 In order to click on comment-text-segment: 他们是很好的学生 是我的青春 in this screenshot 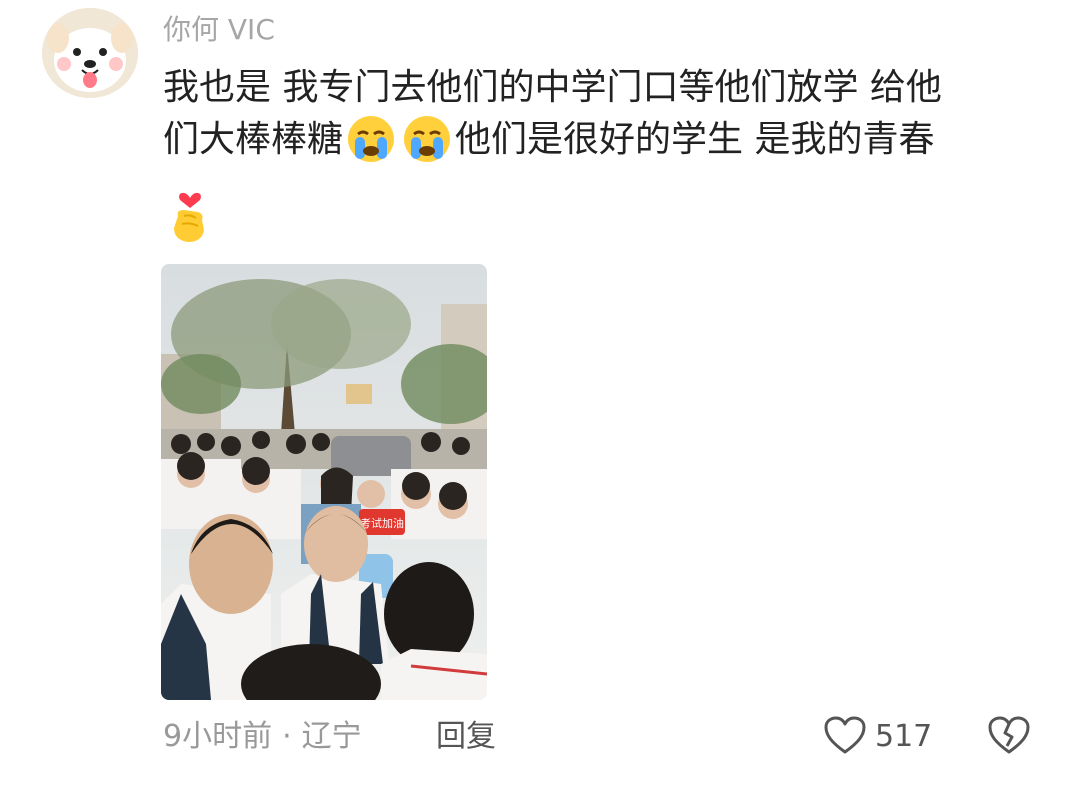, I will do `click(695, 139)`.